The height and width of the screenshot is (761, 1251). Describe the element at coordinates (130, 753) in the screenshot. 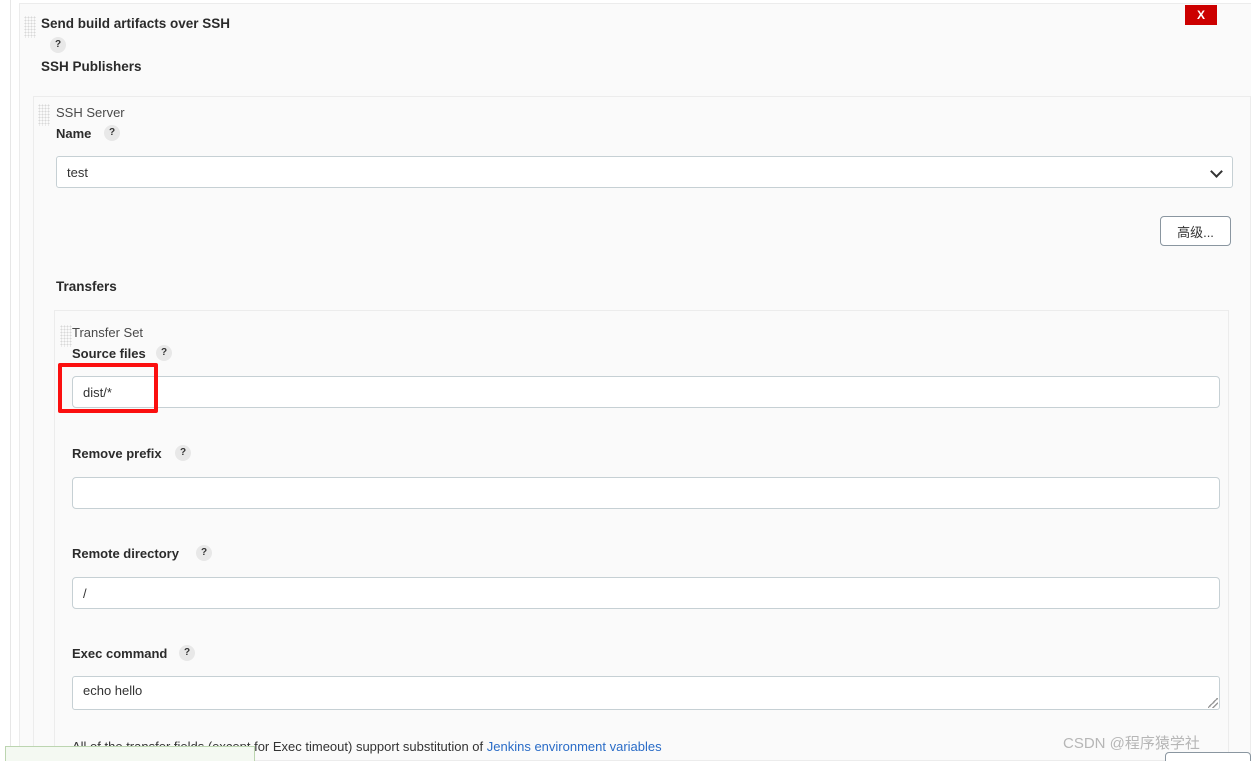

I see `selection-highlight-box` at that location.